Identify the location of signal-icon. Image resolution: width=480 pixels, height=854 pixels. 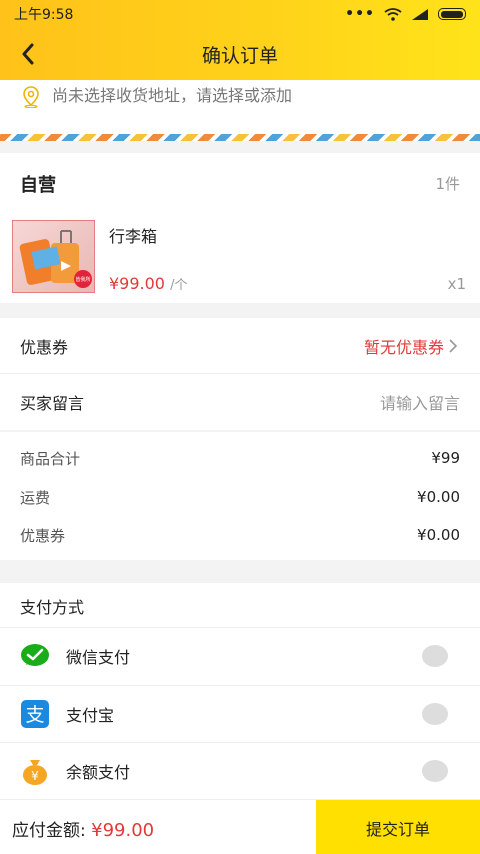
(420, 14).